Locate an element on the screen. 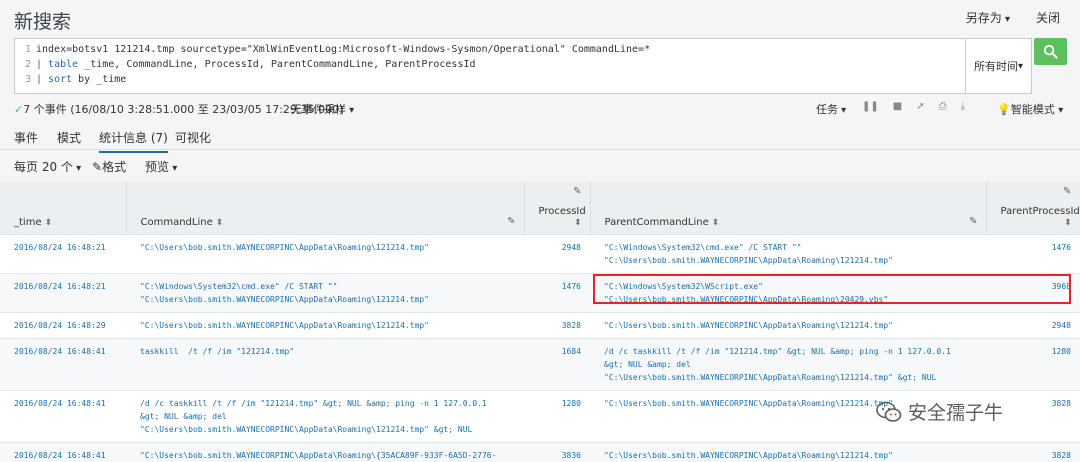 The width and height of the screenshot is (1080, 462). cell-time: 2016/08/24 16:48:29 is located at coordinates (63, 324).